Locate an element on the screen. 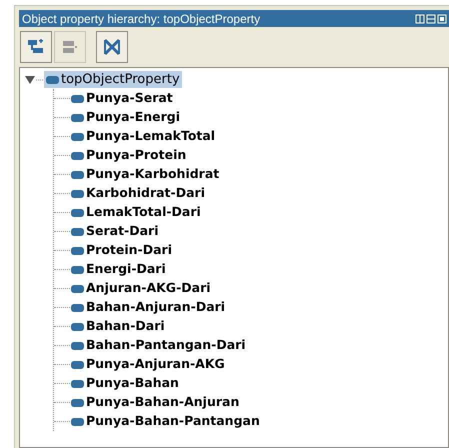 Image resolution: width=449 pixels, height=448 pixels. tree-item: Punya-LemakTotal is located at coordinates (143, 136).